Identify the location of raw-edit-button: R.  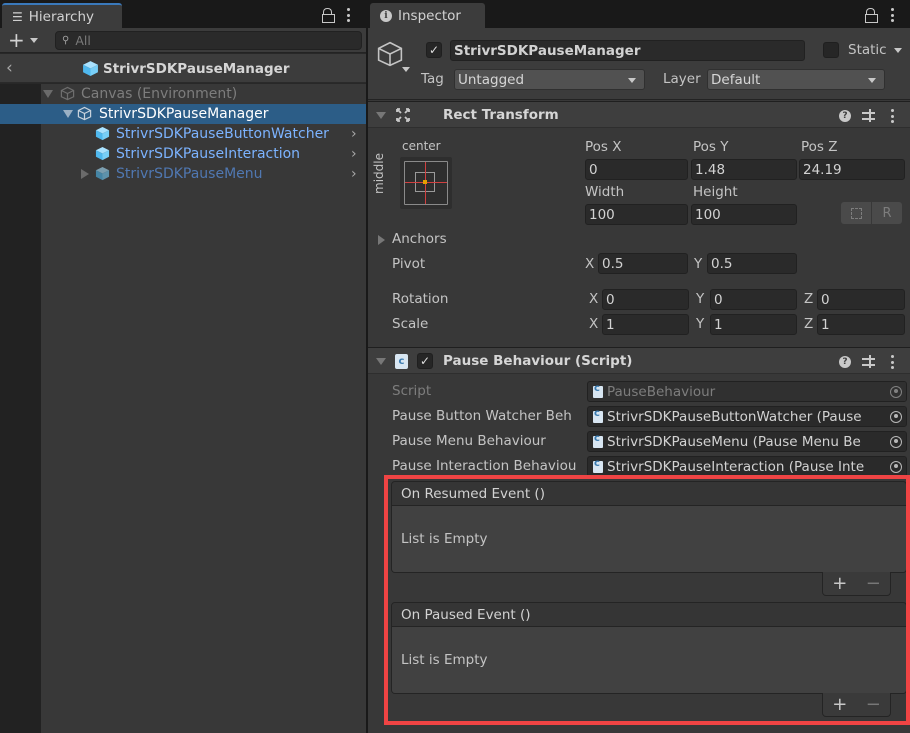
(887, 213).